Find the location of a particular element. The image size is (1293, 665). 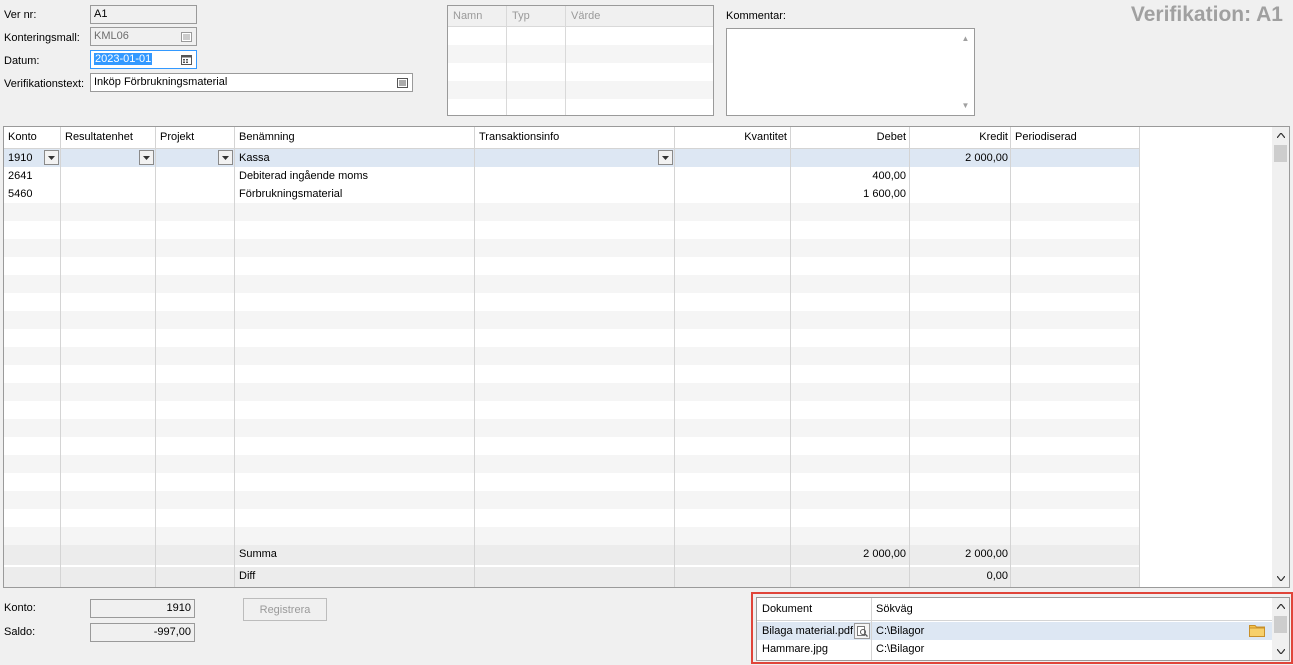

cell-debet: 1 600,00 is located at coordinates (884, 194).